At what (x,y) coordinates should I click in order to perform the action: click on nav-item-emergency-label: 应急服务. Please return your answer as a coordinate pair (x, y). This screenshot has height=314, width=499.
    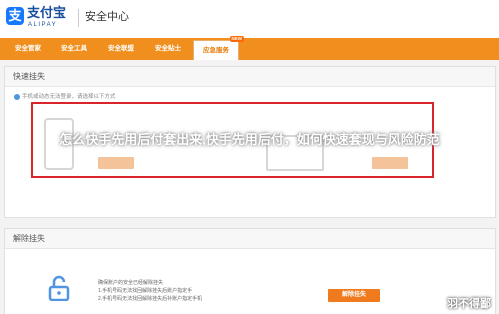
    Looking at the image, I should click on (216, 50).